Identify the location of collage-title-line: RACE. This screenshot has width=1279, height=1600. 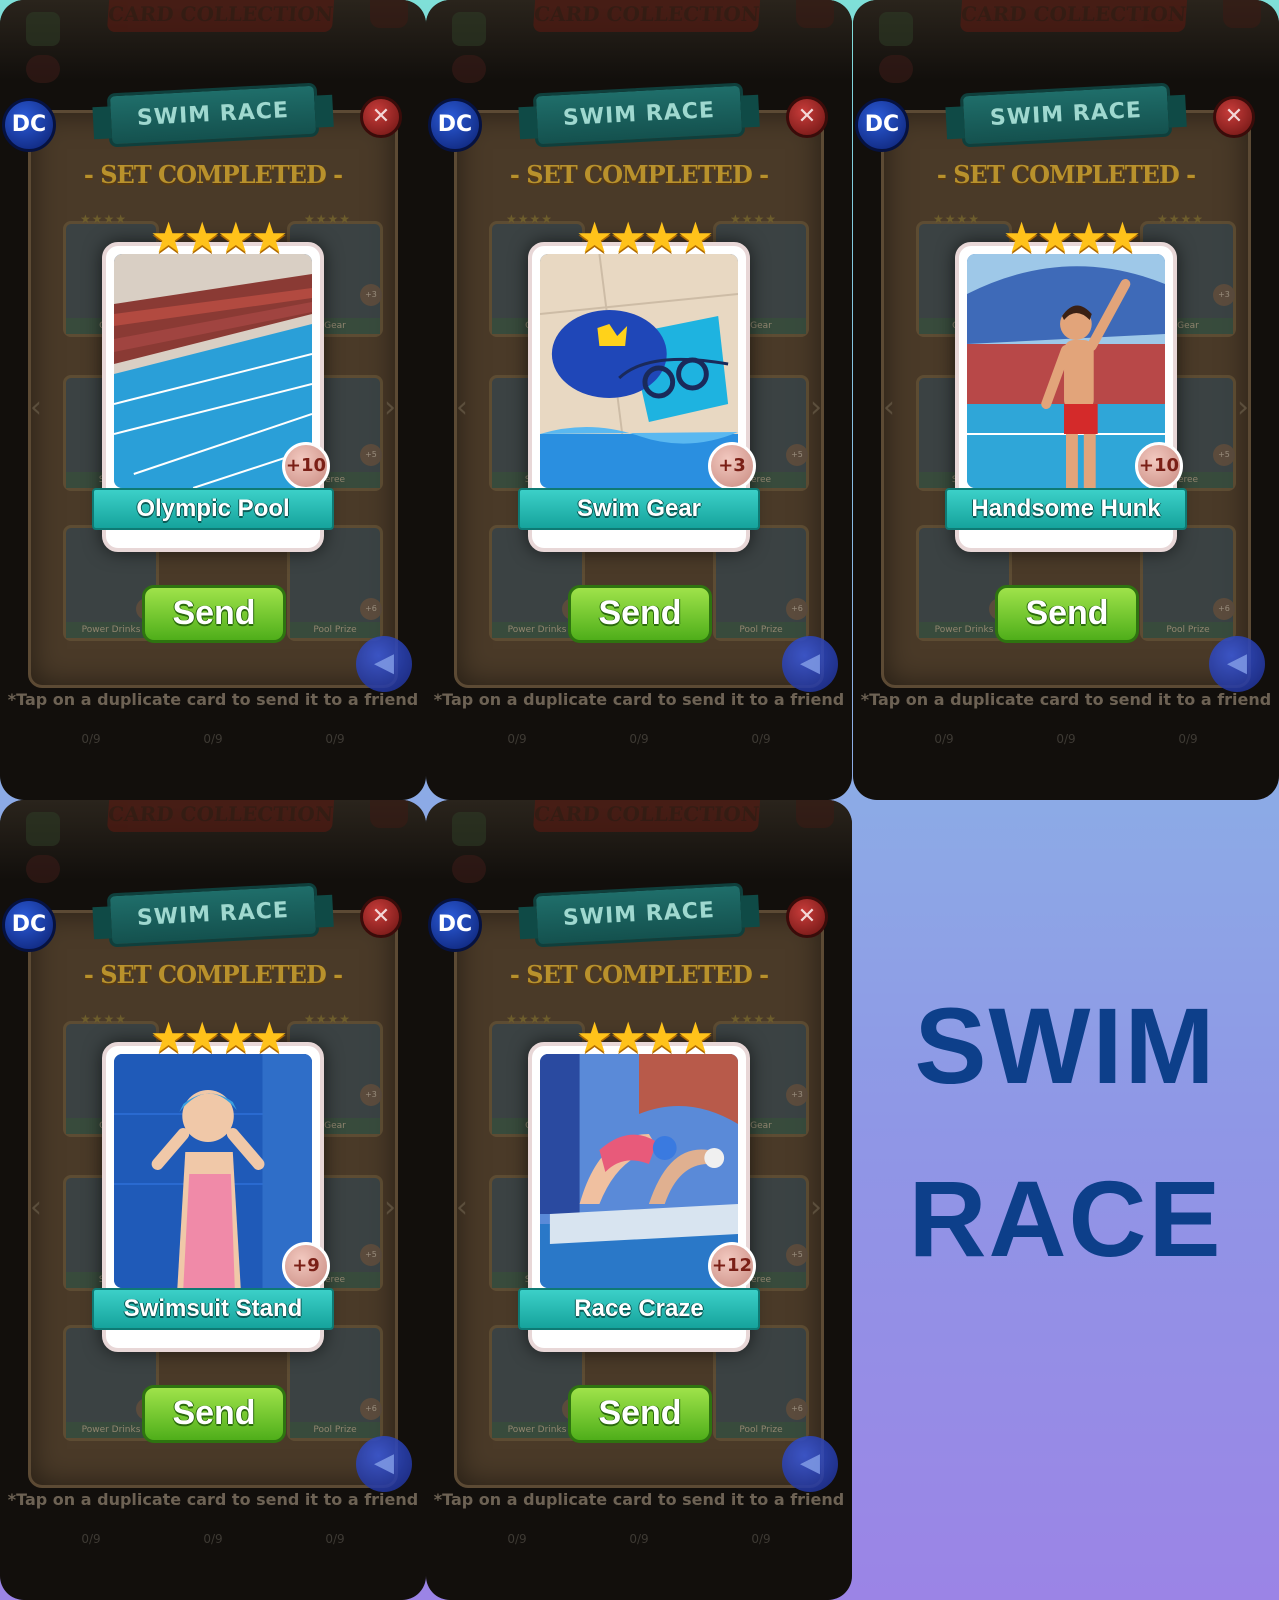
(1065, 1218).